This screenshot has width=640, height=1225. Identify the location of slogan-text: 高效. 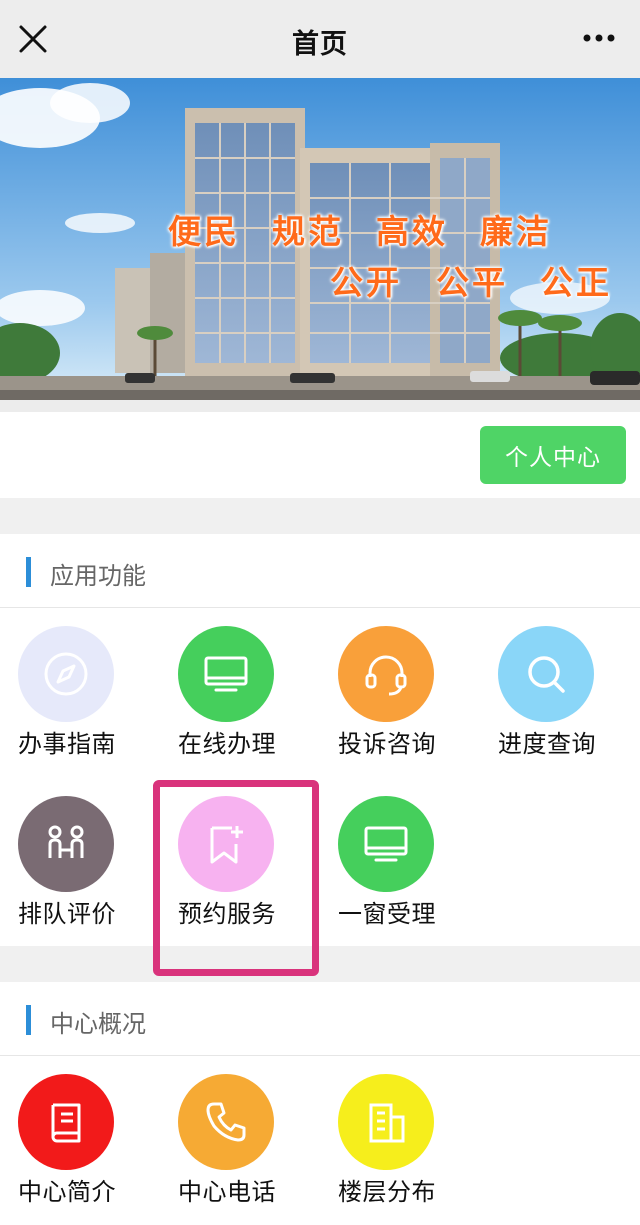
(412, 231).